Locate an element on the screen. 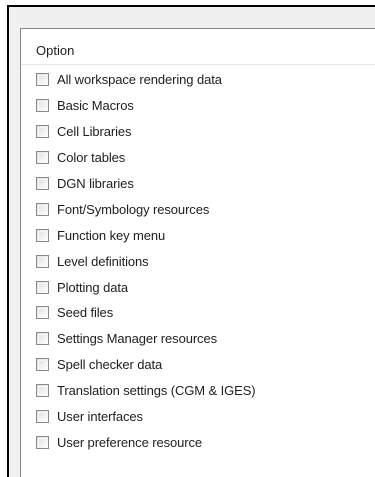  option-item-user-preference-resource: User preference resource is located at coordinates (198, 442).